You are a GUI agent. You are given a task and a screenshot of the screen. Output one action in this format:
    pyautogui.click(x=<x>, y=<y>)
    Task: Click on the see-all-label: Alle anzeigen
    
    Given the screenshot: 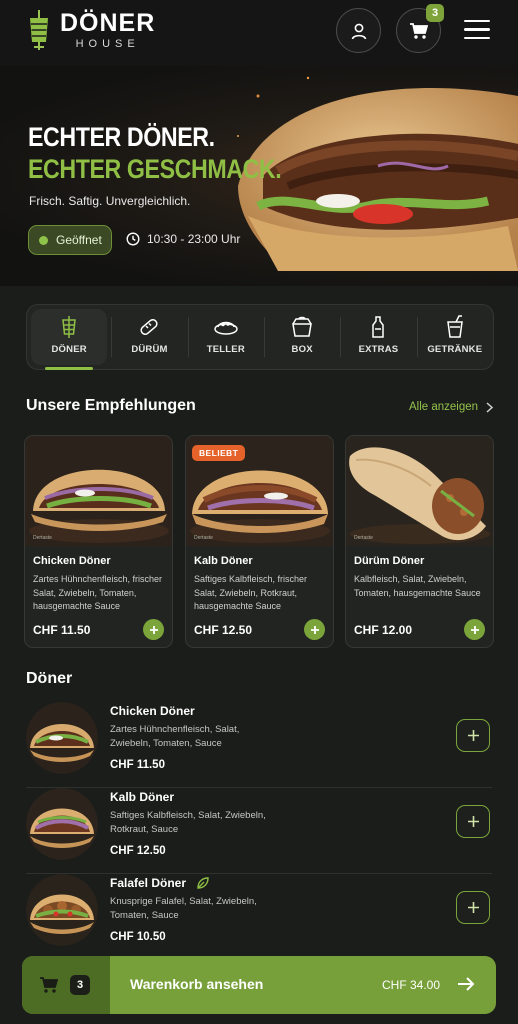 What is the action you would take?
    pyautogui.click(x=444, y=407)
    